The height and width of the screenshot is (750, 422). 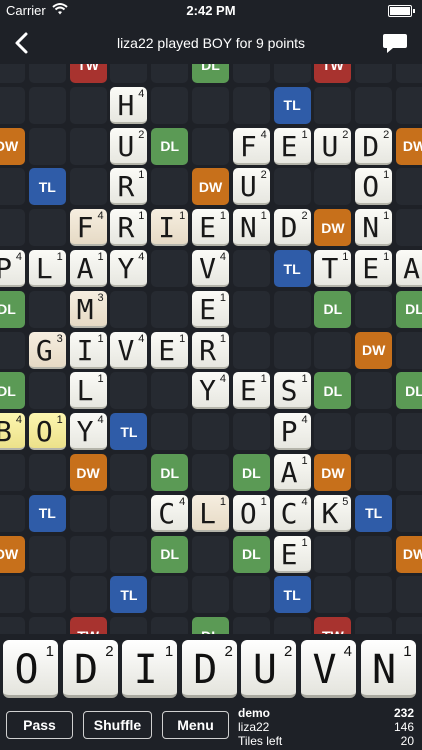 What do you see at coordinates (269, 669) in the screenshot?
I see `rack-tile: U2` at bounding box center [269, 669].